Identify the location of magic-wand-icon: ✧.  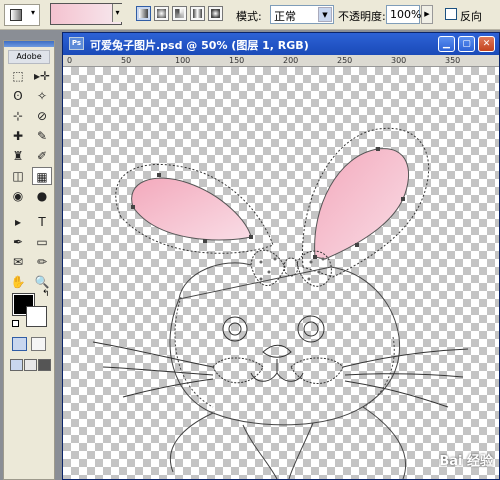
(42, 96).